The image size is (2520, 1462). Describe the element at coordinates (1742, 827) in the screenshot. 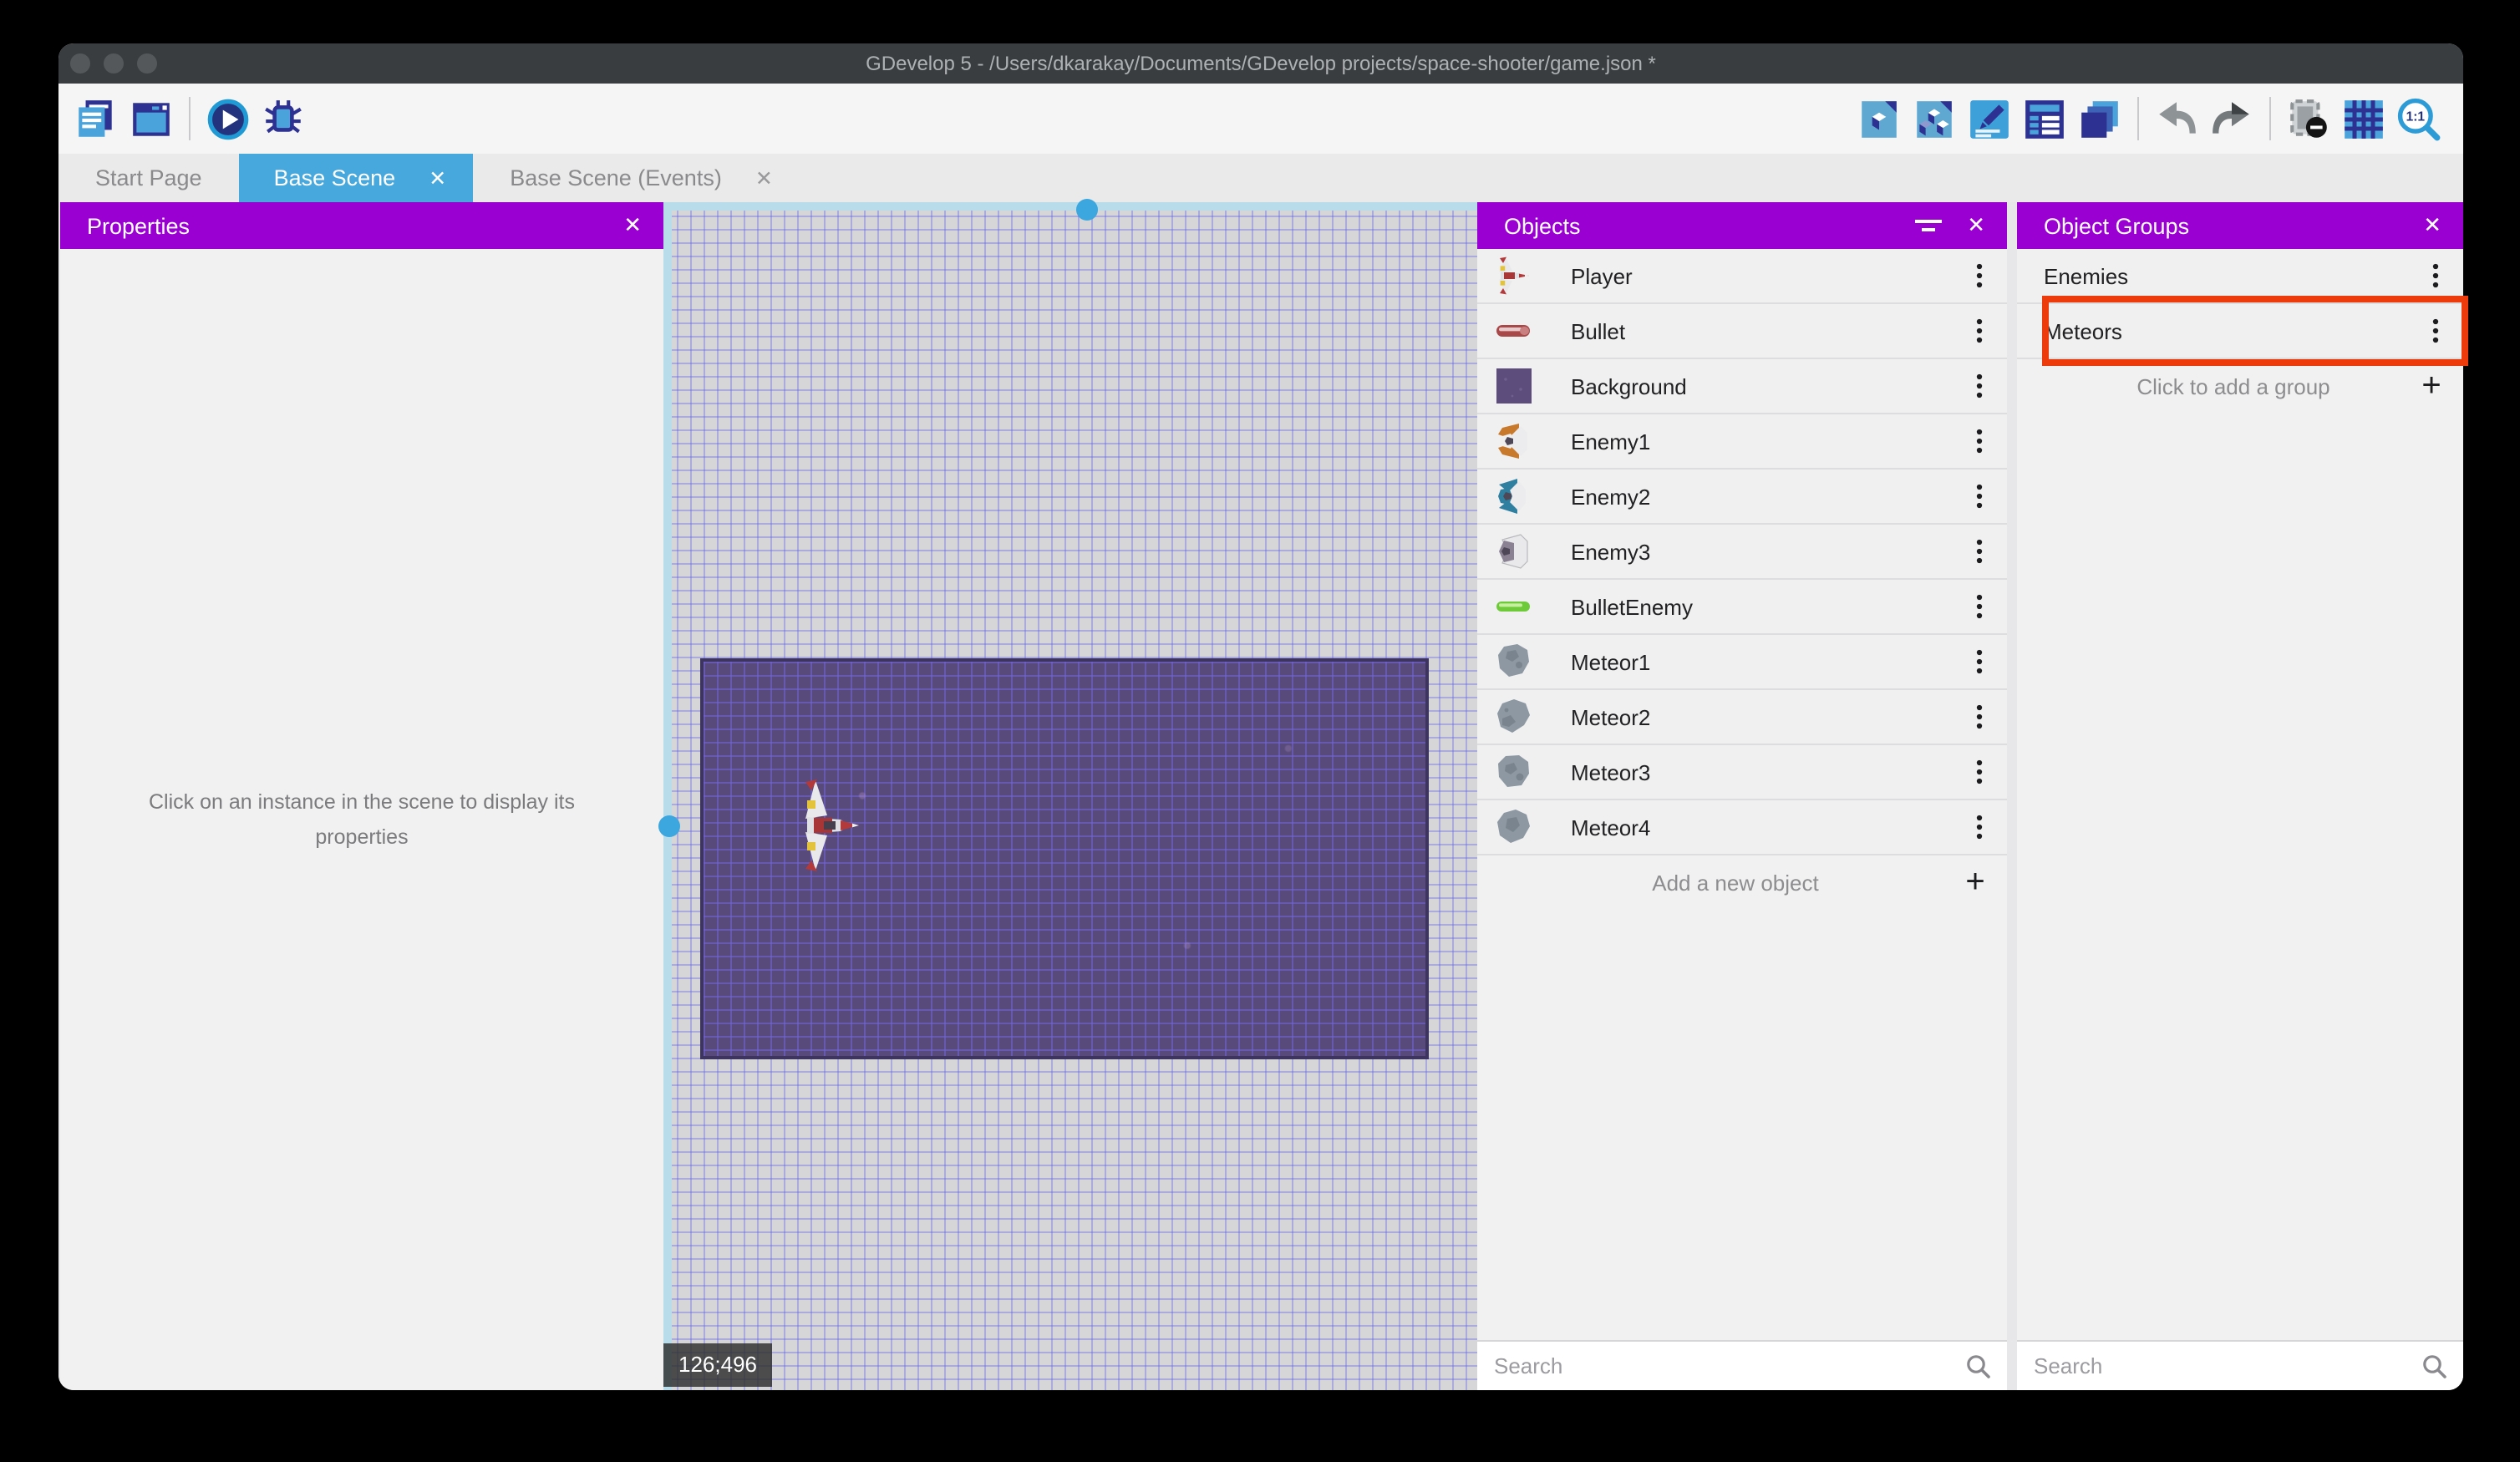

I see `object-row: Meteor4` at that location.